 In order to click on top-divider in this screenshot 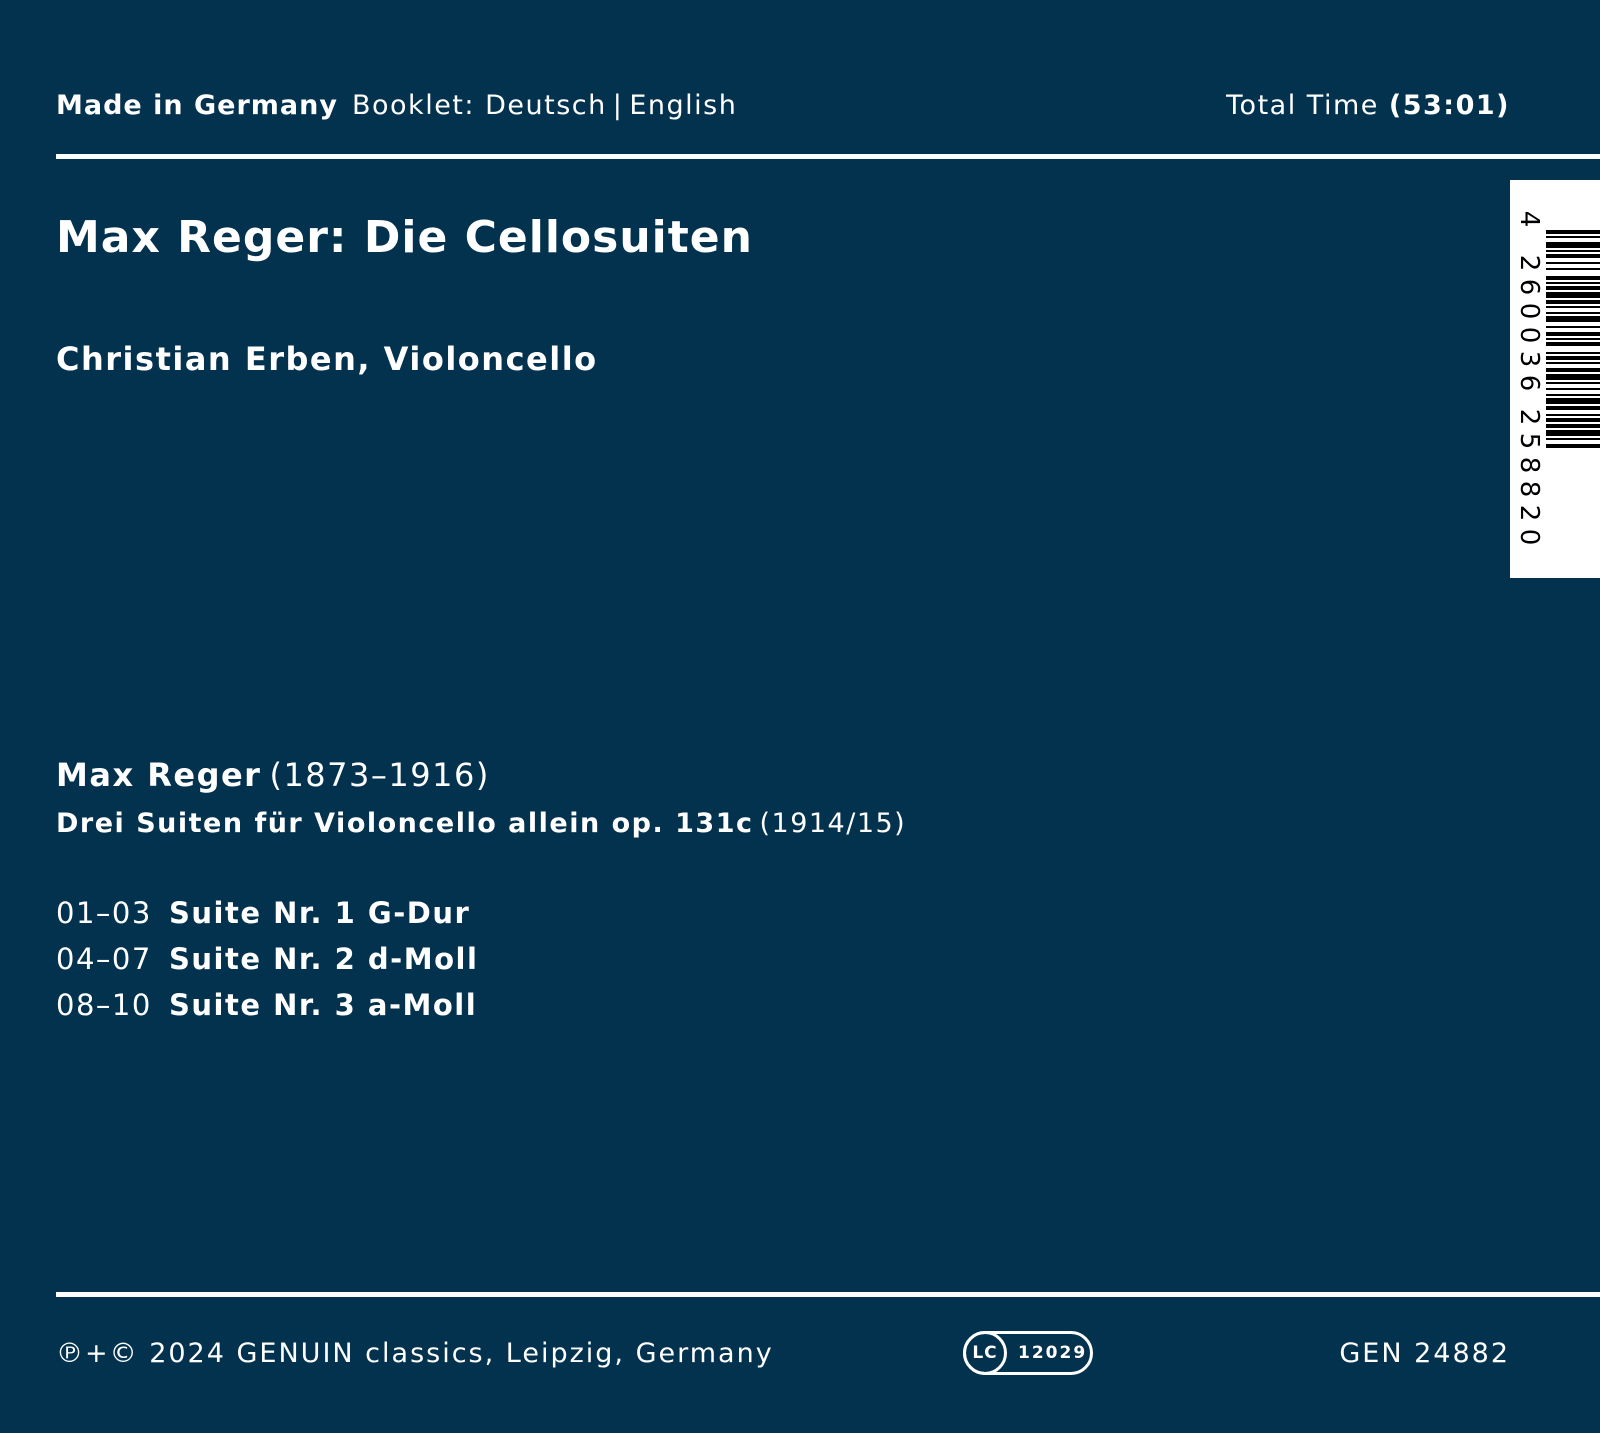, I will do `click(828, 156)`.